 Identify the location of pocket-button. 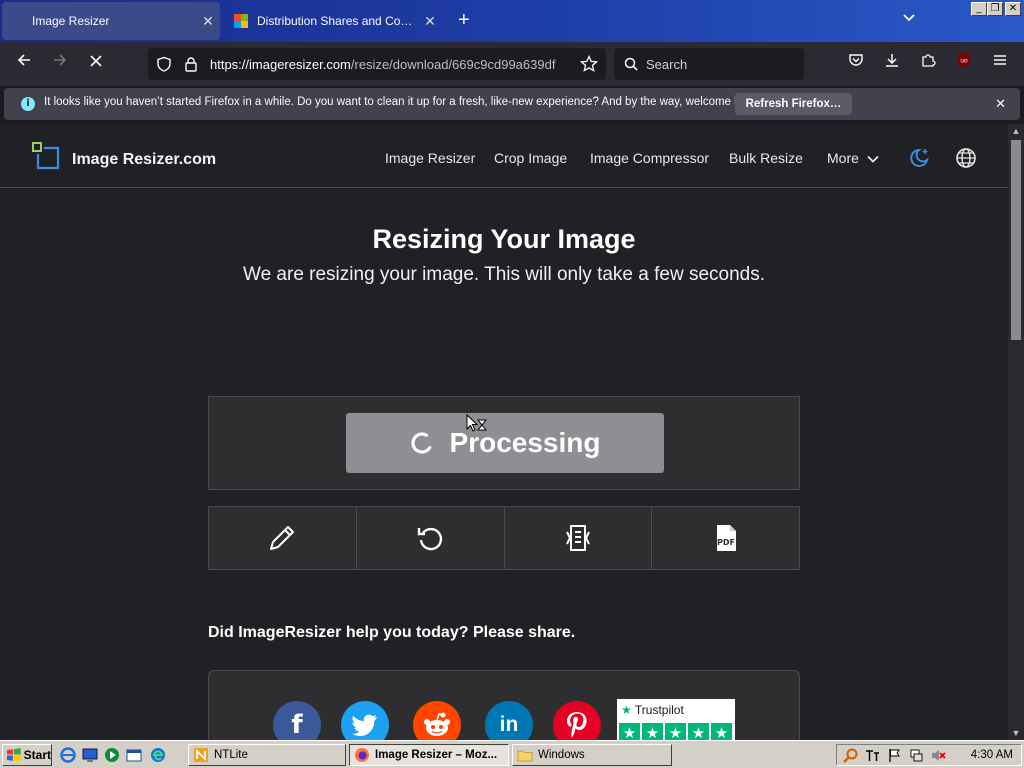
(856, 64).